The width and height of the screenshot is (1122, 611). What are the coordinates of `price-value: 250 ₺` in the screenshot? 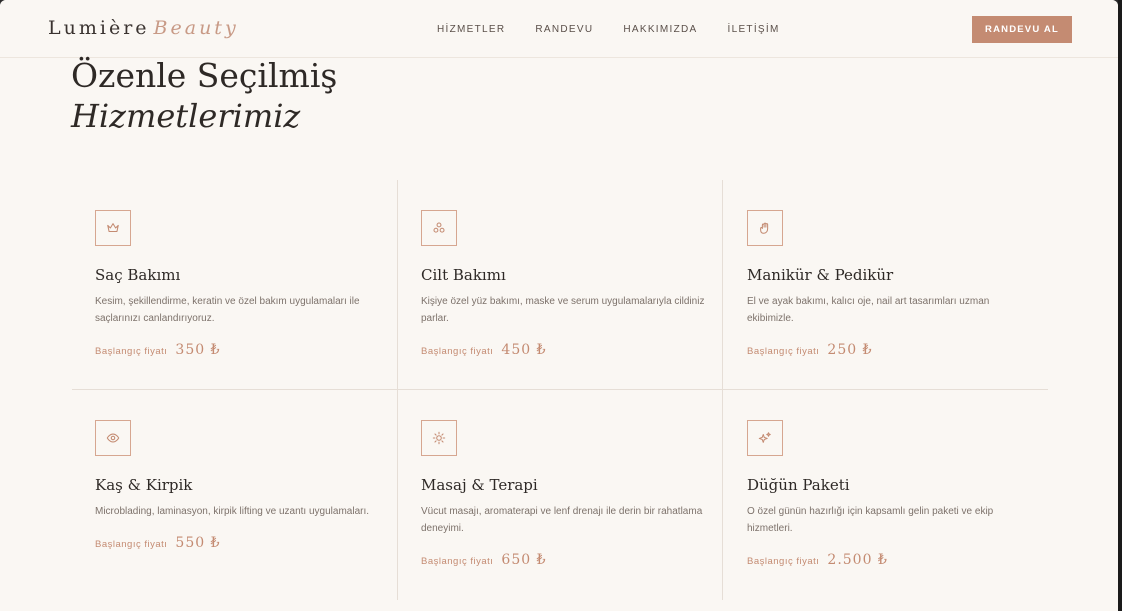 It's located at (850, 350).